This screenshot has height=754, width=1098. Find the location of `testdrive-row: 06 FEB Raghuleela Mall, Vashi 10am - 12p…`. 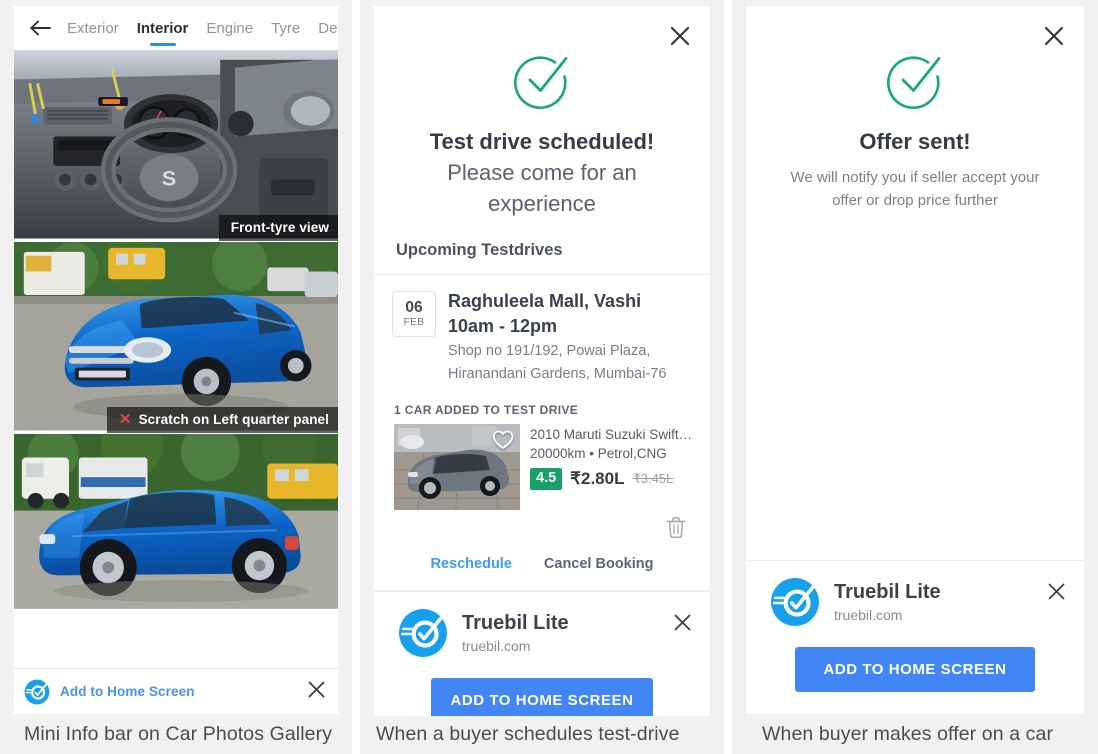

testdrive-row: 06 FEB Raghuleela Mall, Vashi 10am - 12p… is located at coordinates (542, 330).